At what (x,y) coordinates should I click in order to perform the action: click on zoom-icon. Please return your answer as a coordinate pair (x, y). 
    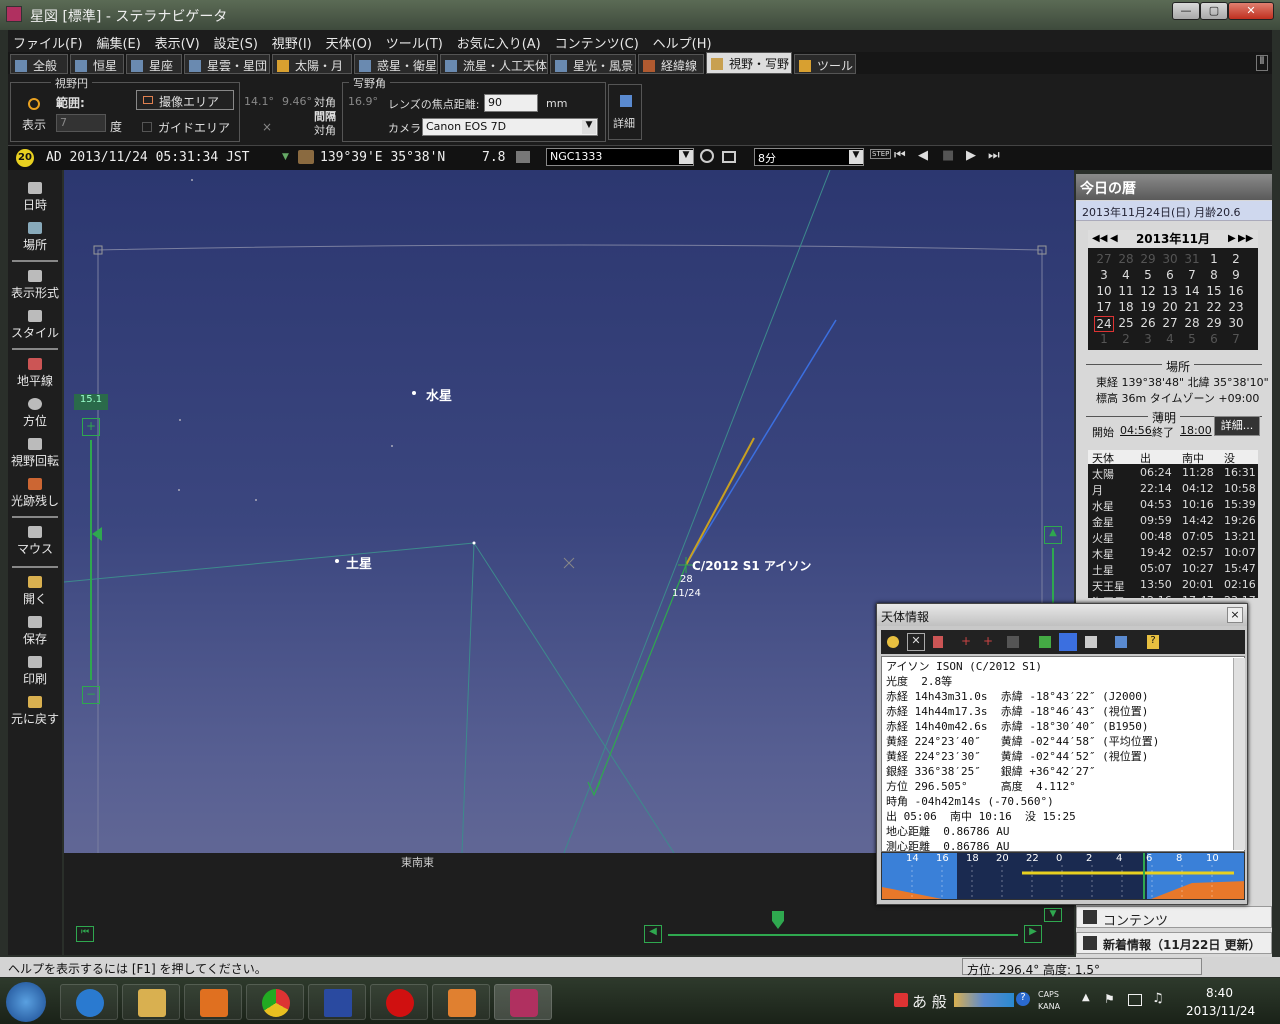
    Looking at the image, I should click on (1121, 642).